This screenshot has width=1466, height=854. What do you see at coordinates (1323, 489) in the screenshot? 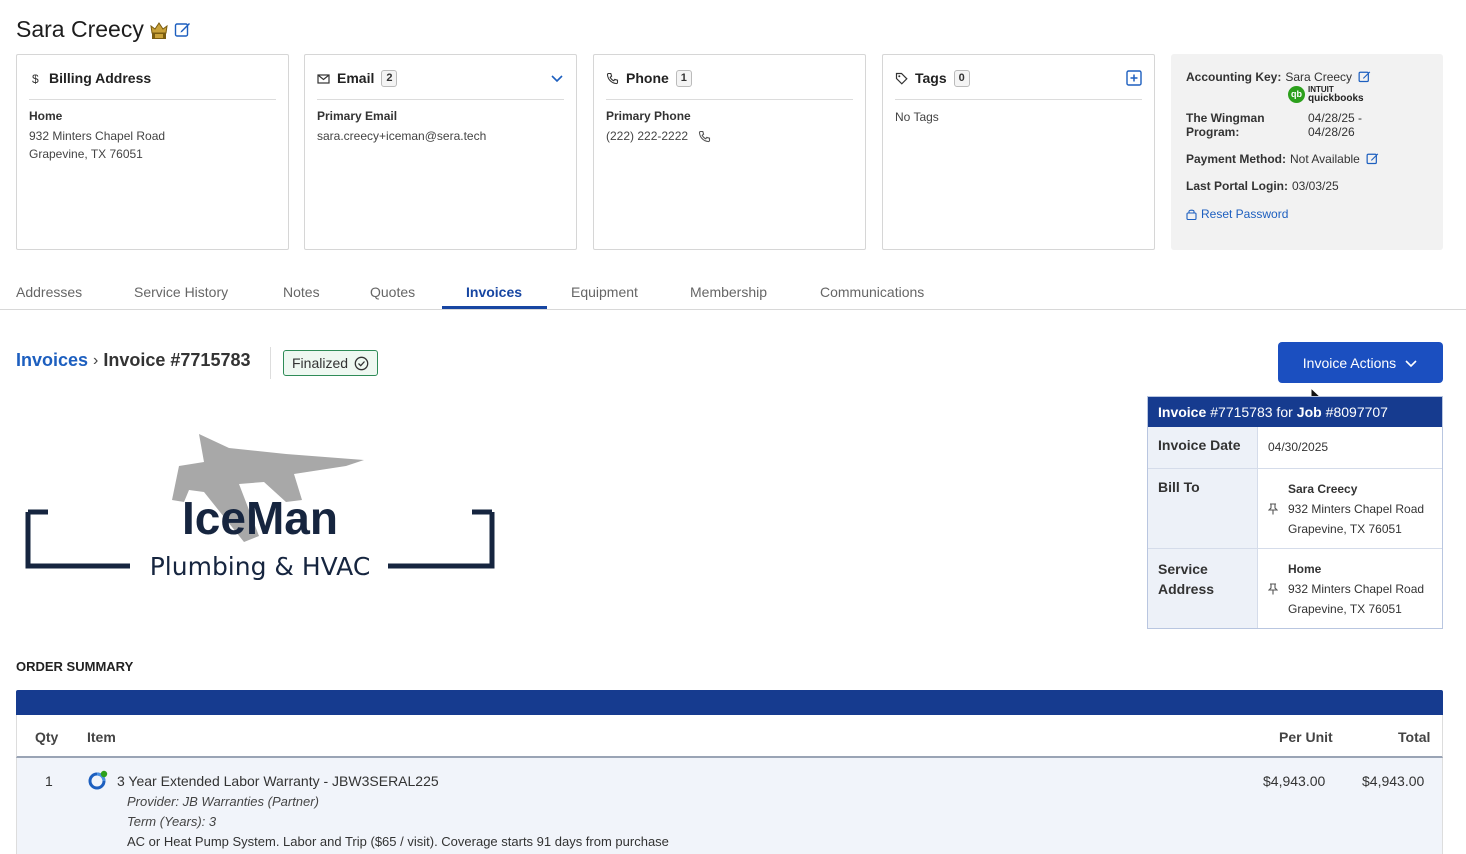
I see `bill-to-name: Sara Creecy` at bounding box center [1323, 489].